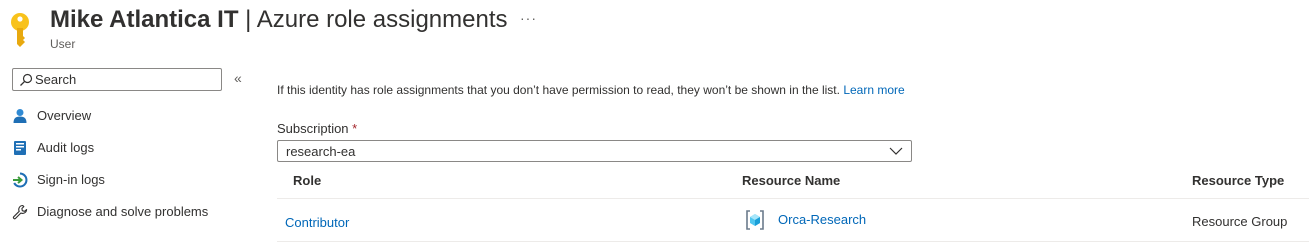 This screenshot has height=245, width=1309. I want to click on sidebar-item-label: Sign-in logs, so click(71, 179).